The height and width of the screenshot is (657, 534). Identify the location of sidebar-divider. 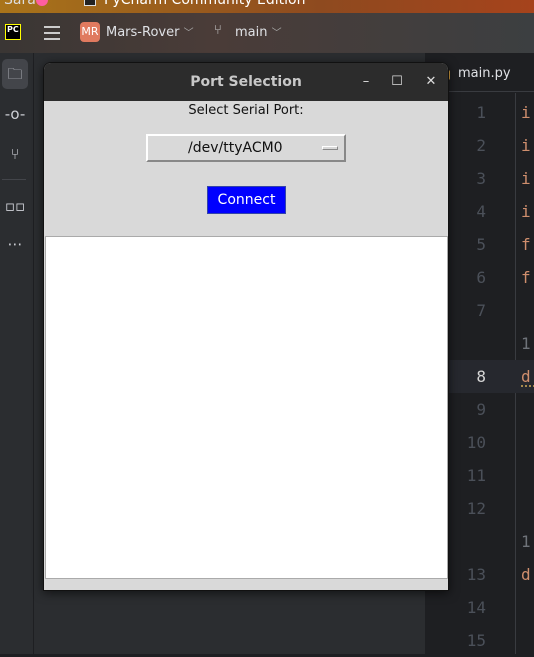
(14, 179).